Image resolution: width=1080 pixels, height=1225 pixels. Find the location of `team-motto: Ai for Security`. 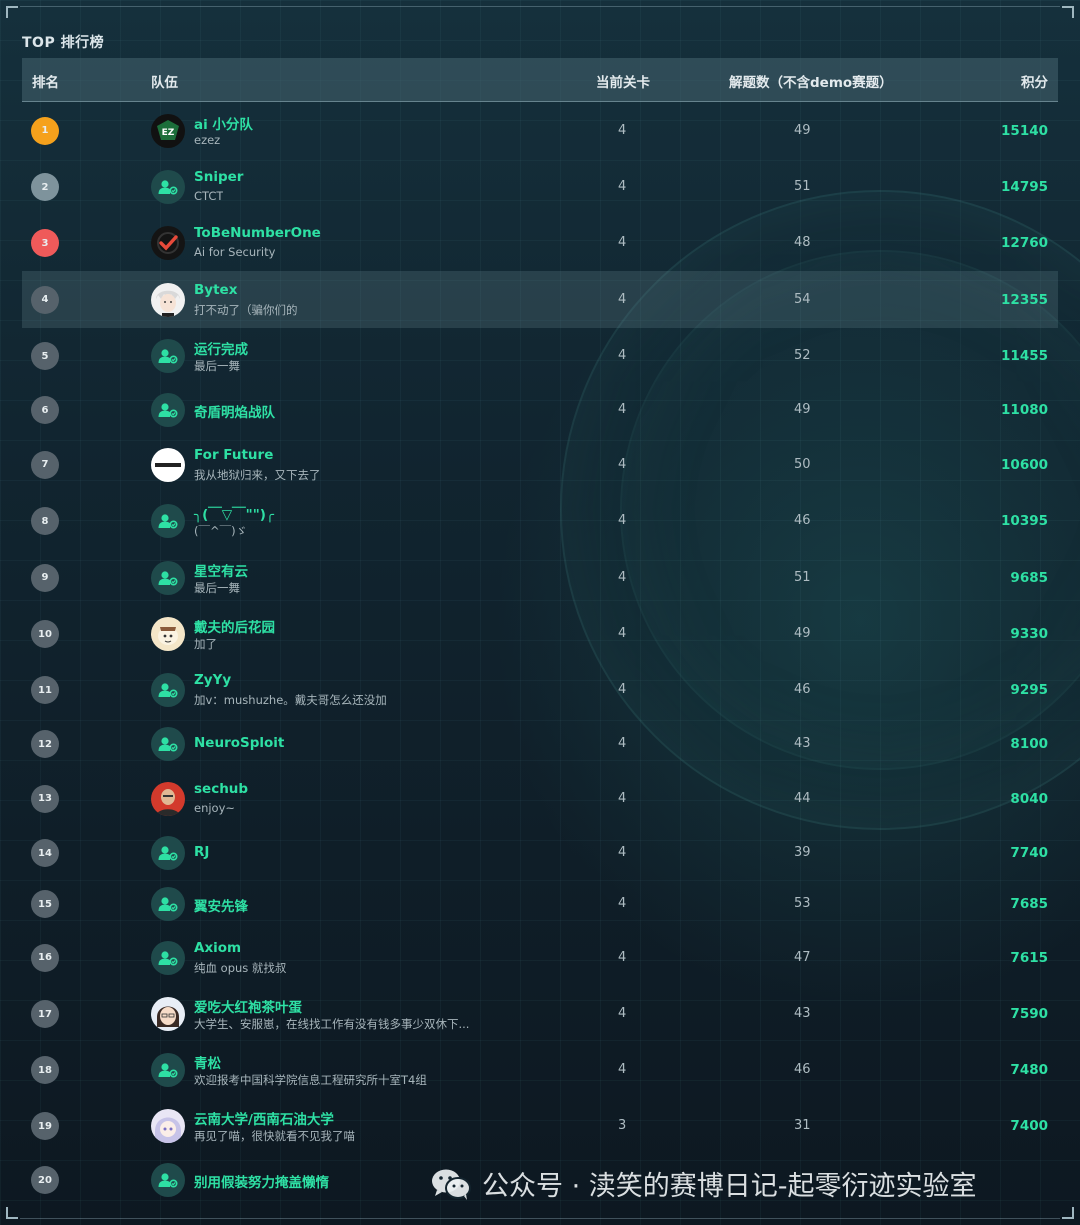

team-motto: Ai for Security is located at coordinates (235, 252).